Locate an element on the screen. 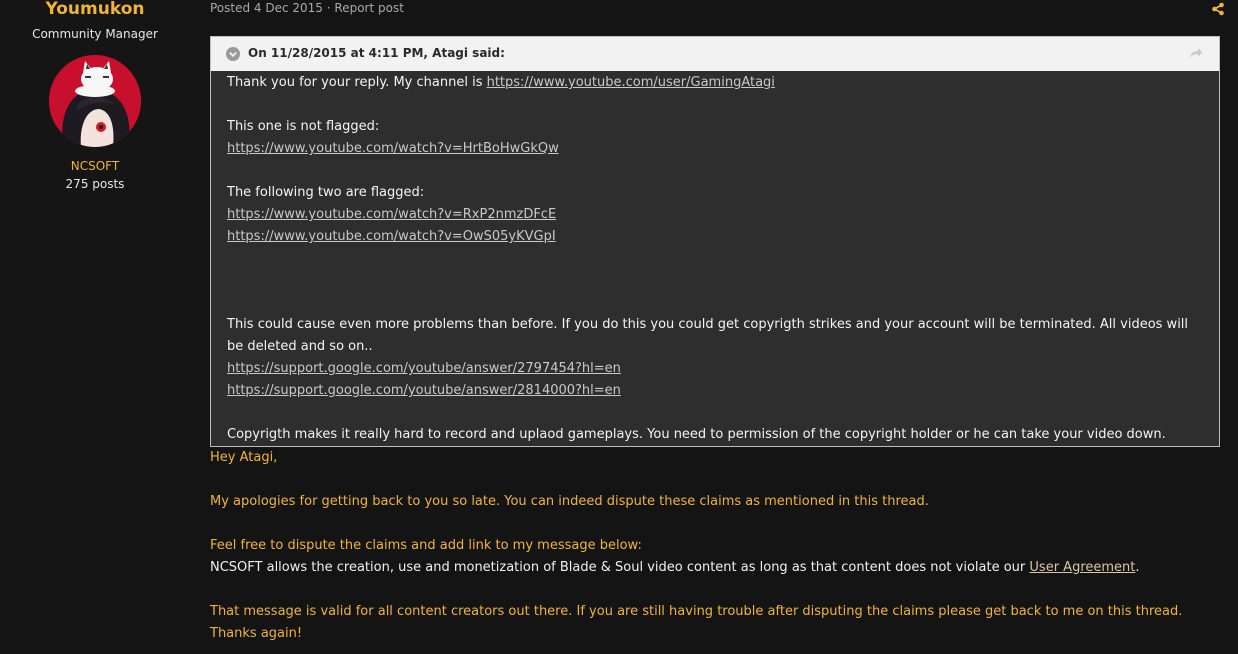 Image resolution: width=1238 pixels, height=654 pixels. jump-to-quote-icon is located at coordinates (1196, 54).